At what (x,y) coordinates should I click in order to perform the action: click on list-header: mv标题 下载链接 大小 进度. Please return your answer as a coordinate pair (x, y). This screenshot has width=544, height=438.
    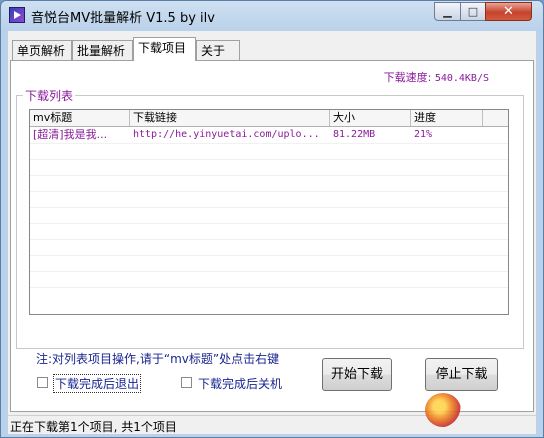
    Looking at the image, I should click on (269, 118).